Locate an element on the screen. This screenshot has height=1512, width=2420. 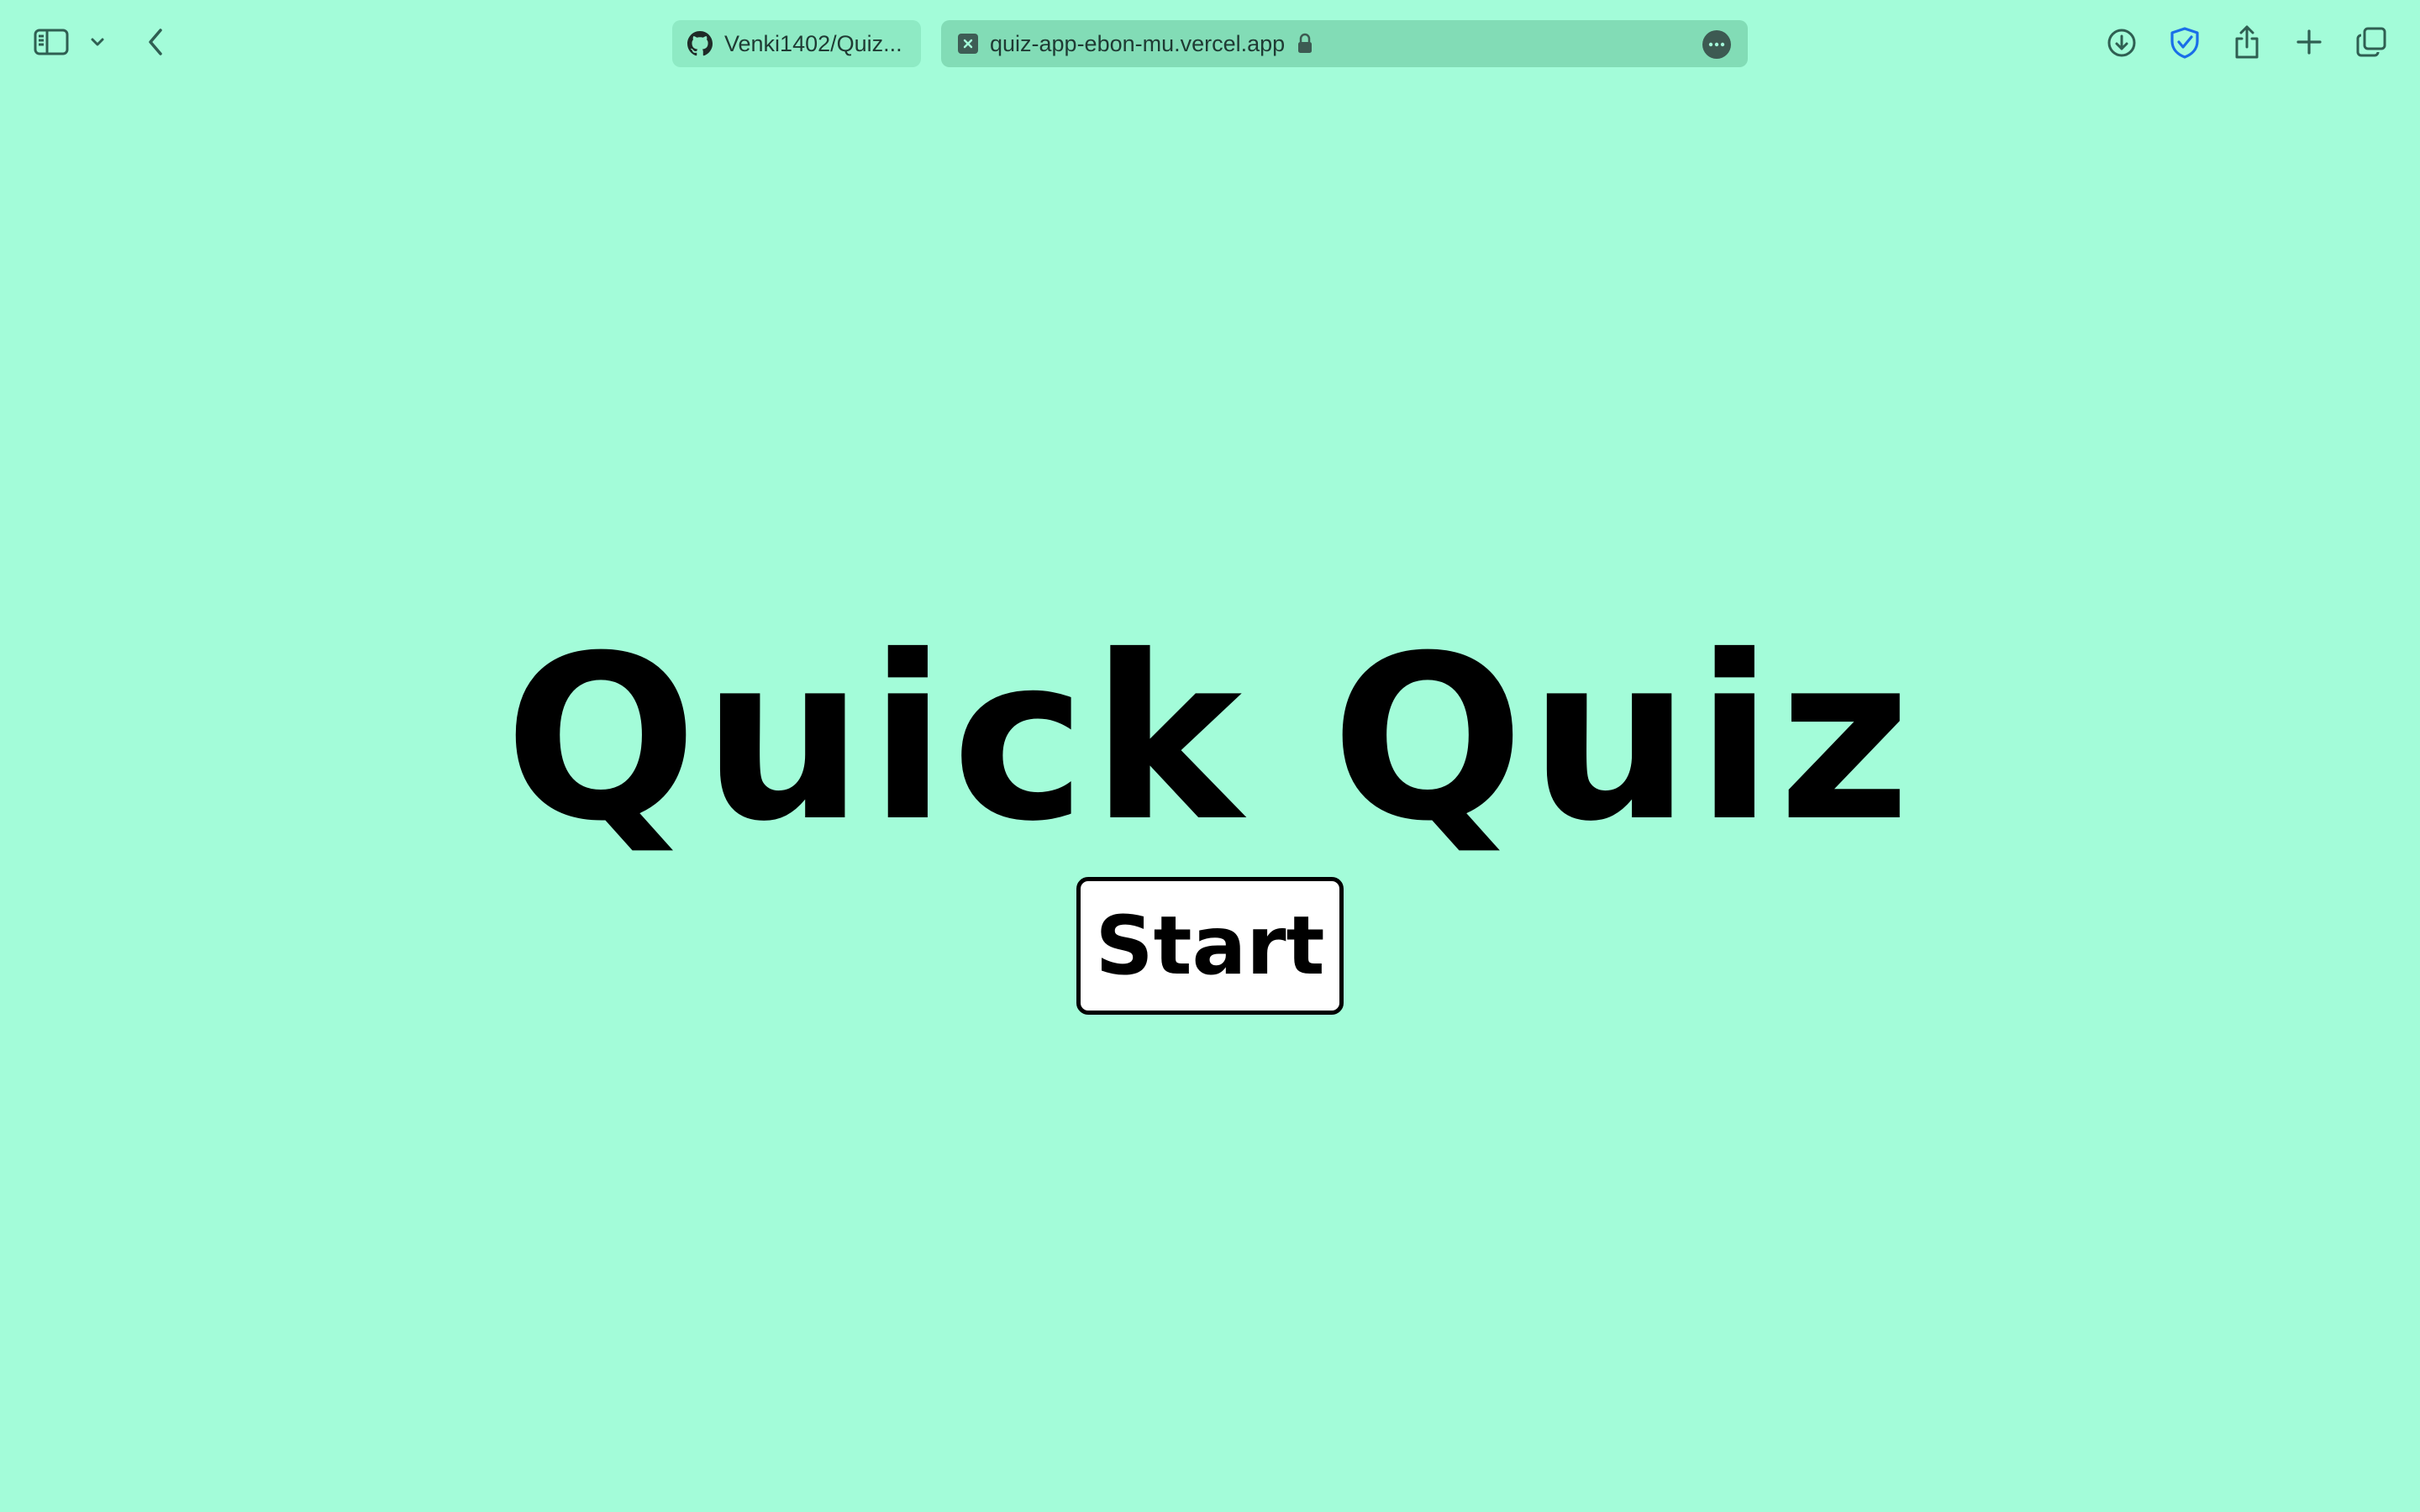
share-icon is located at coordinates (2247, 42).